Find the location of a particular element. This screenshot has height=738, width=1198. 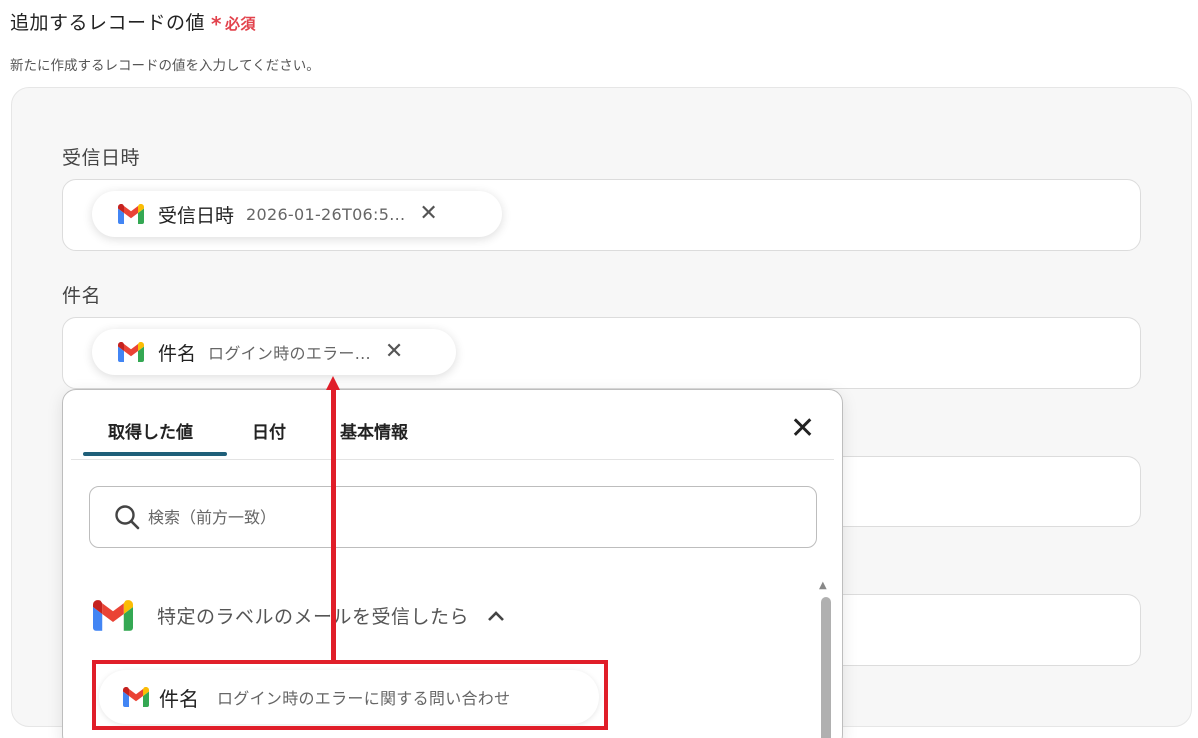

tab-divider is located at coordinates (452, 459).